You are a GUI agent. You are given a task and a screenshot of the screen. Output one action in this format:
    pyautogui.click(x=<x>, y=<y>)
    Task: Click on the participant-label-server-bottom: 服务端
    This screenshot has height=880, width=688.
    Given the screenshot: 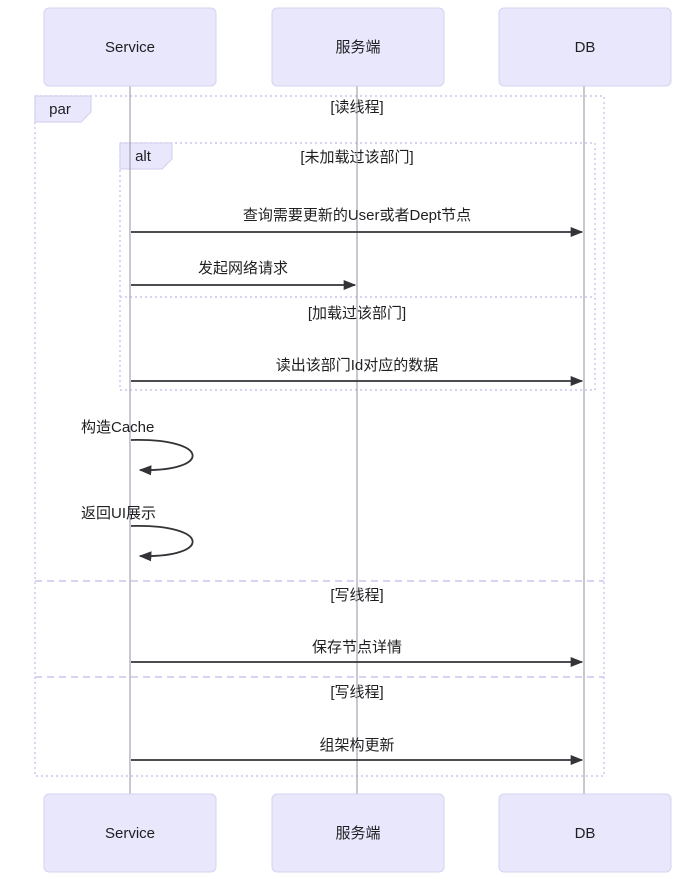 What is the action you would take?
    pyautogui.click(x=357, y=833)
    